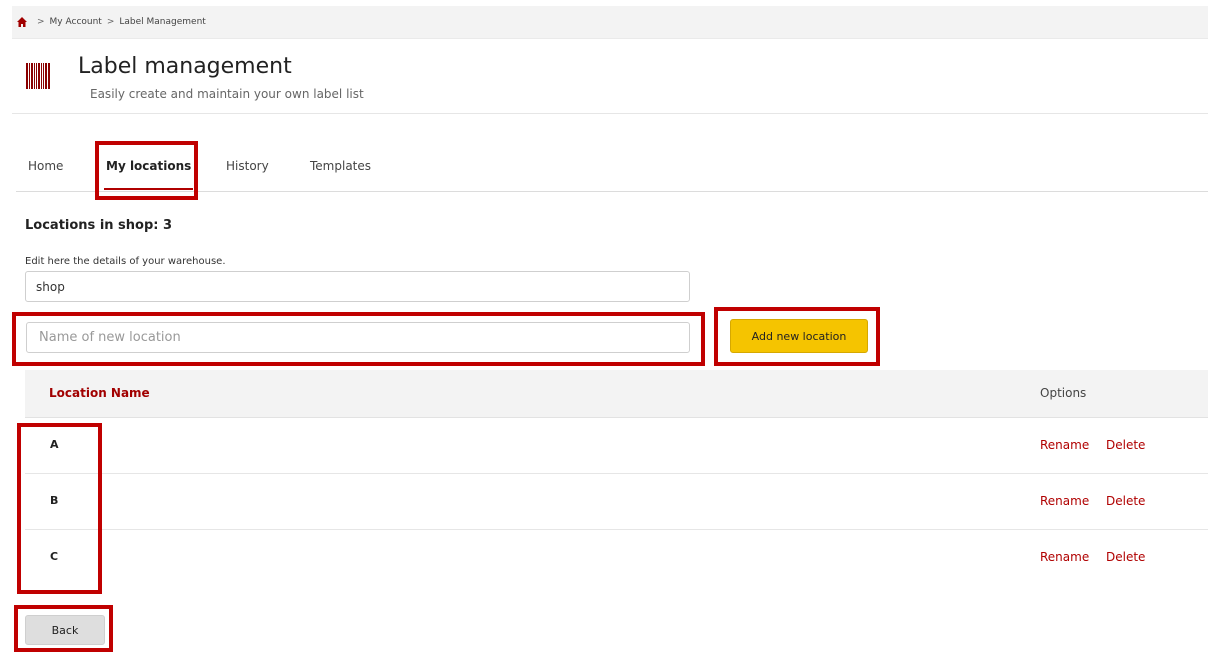 The height and width of the screenshot is (653, 1208). What do you see at coordinates (54, 444) in the screenshot?
I see `location-name-cell: A` at bounding box center [54, 444].